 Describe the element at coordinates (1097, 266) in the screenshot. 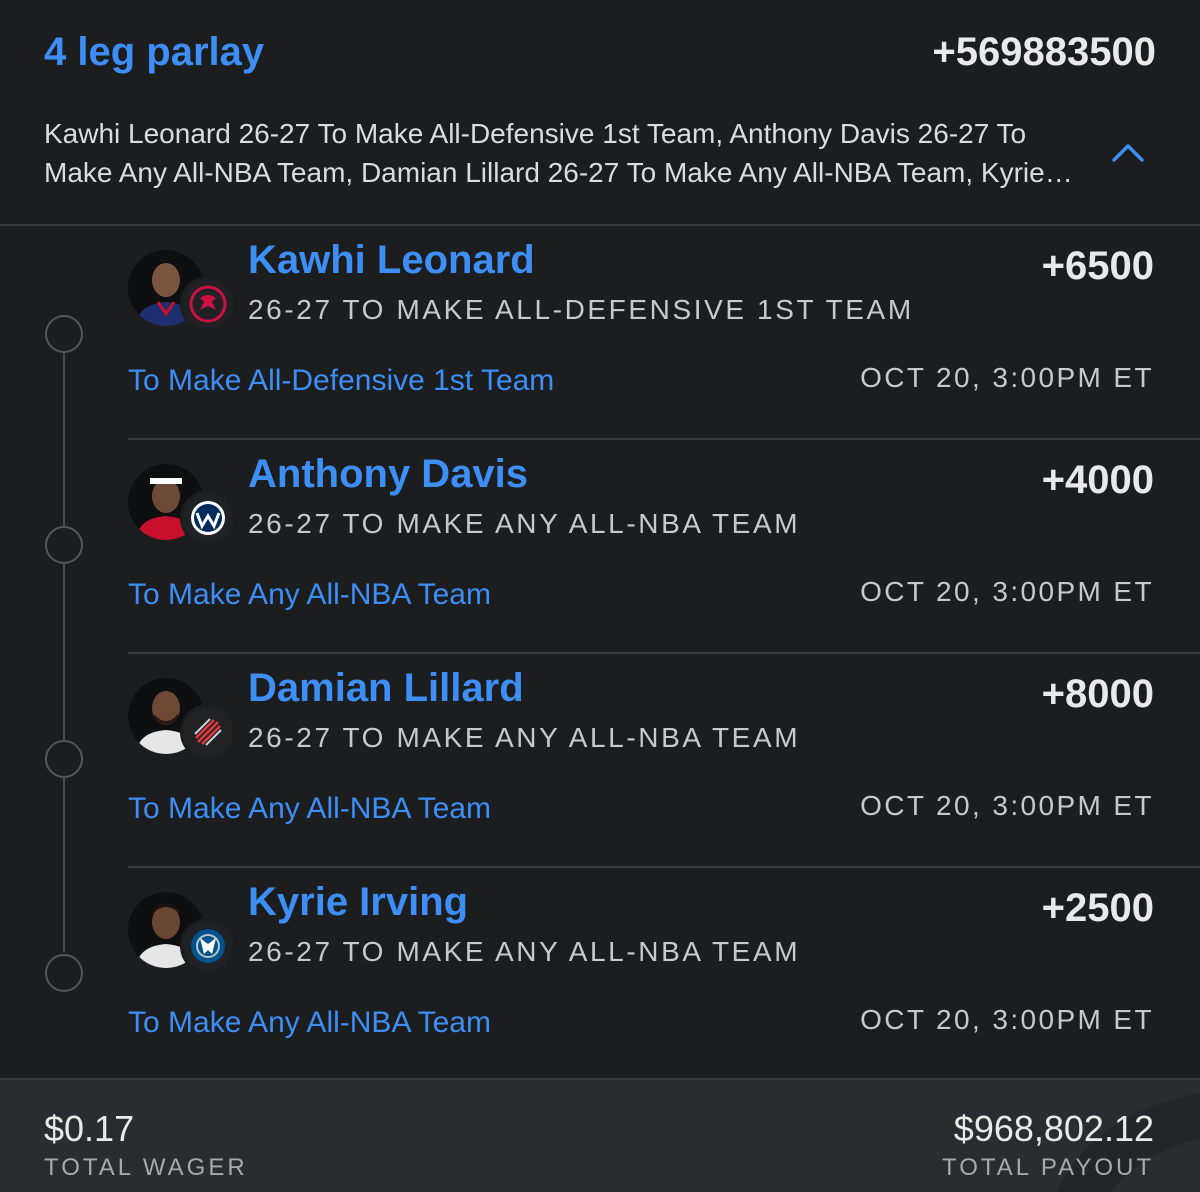

I see `leg-odds: +6500` at that location.